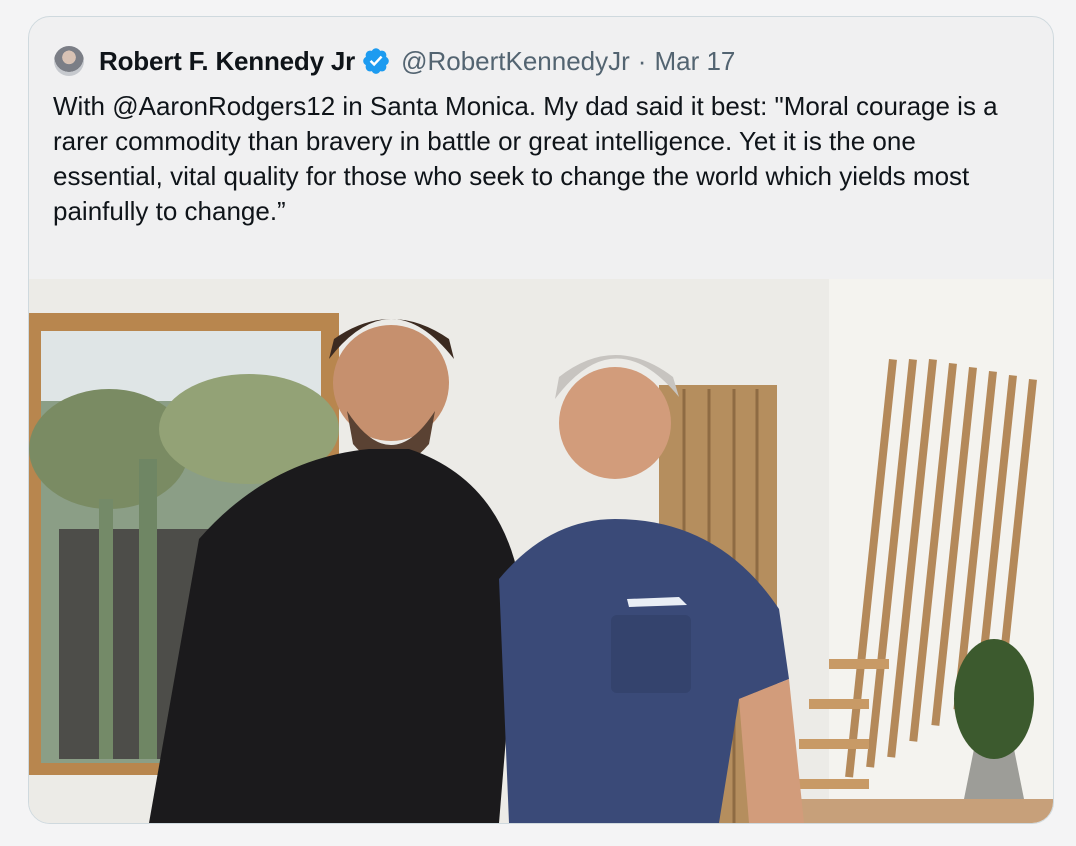 The width and height of the screenshot is (1076, 846). I want to click on author-avatar, so click(69, 61).